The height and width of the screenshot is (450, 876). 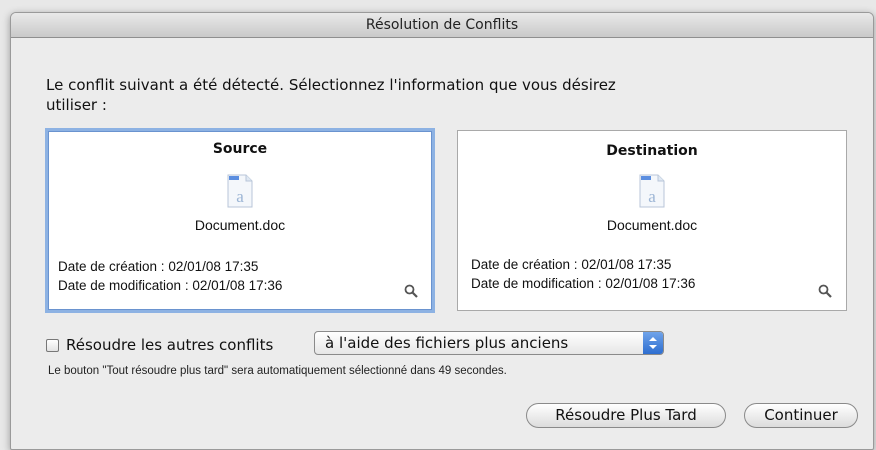 I want to click on resolve-others-checkbox, so click(x=52, y=345).